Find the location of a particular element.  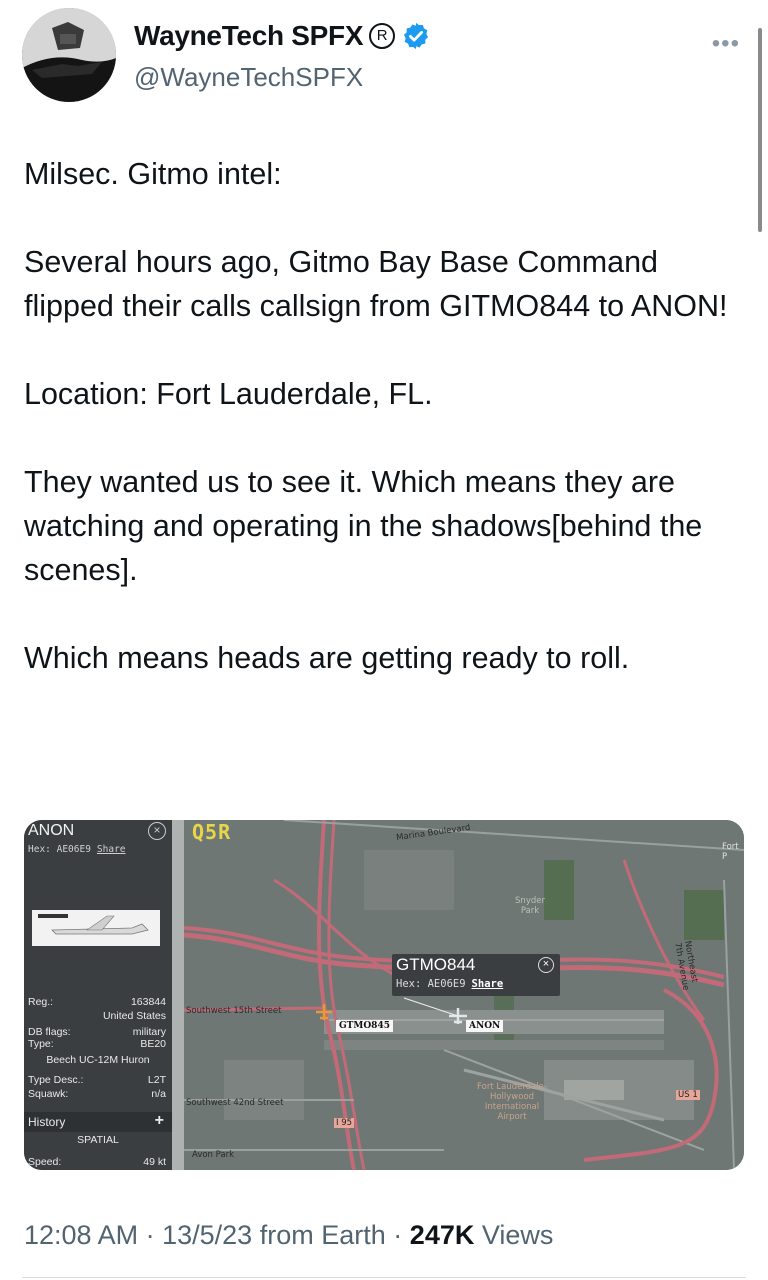

tweet-paragraph: Milsec. Gitmo intel: is located at coordinates (153, 174).